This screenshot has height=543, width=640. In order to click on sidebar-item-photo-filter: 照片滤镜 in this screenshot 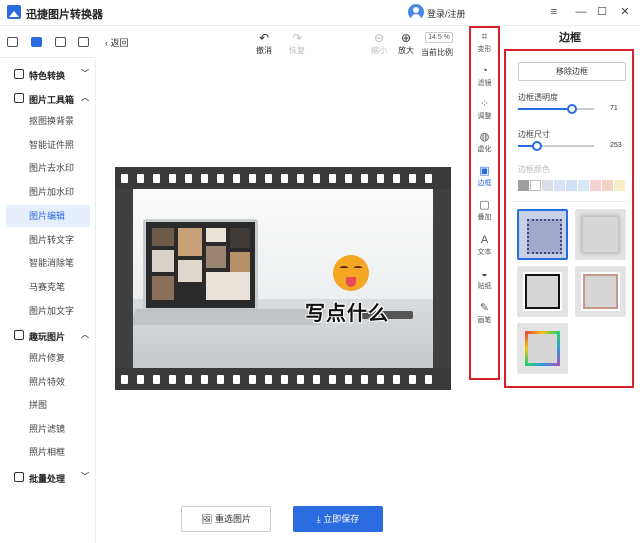, I will do `click(48, 429)`.